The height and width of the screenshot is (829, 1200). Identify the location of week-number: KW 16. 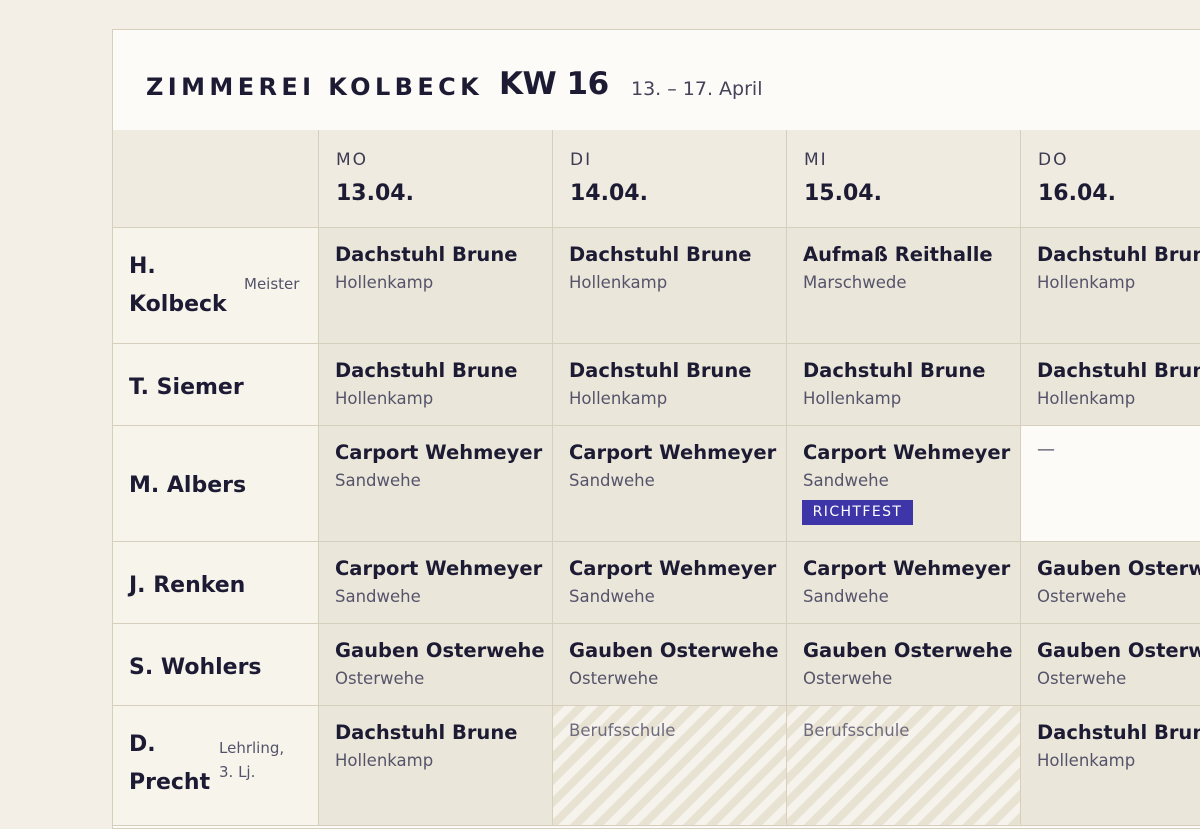
(554, 84).